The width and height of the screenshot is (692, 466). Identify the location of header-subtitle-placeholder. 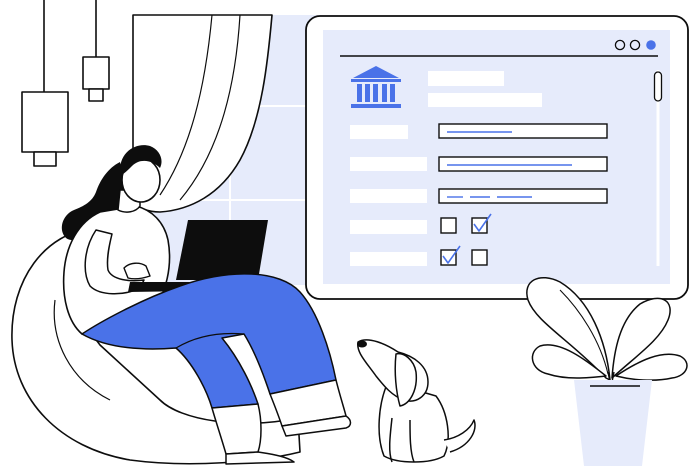
(485, 100).